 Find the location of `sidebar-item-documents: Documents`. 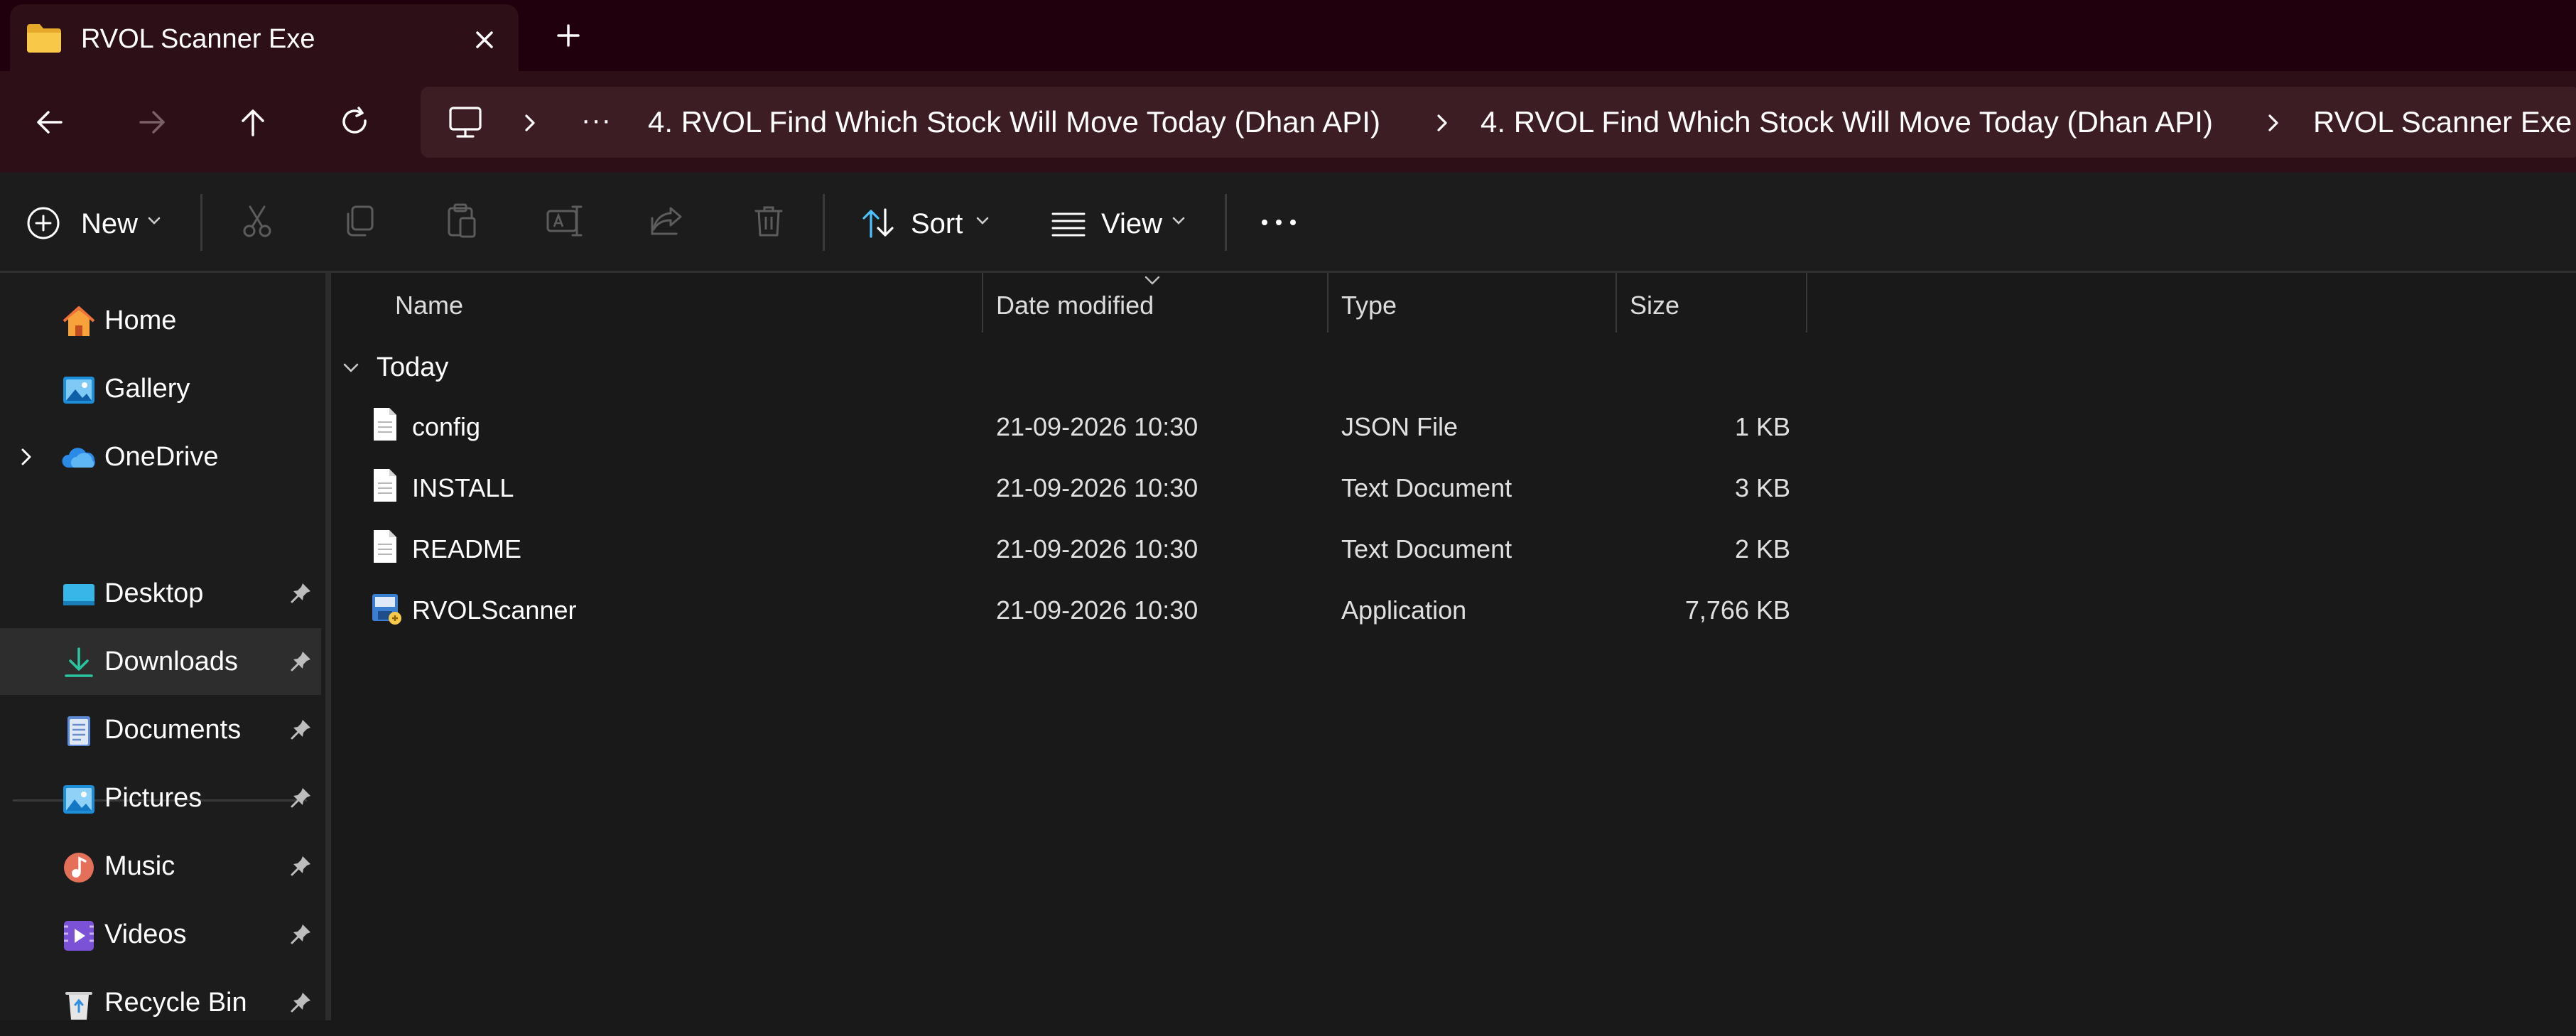

sidebar-item-documents: Documents is located at coordinates (160, 730).